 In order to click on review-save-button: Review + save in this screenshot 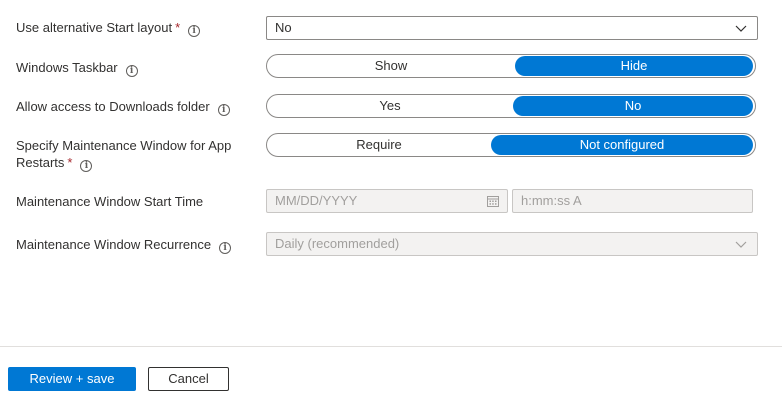, I will do `click(72, 379)`.